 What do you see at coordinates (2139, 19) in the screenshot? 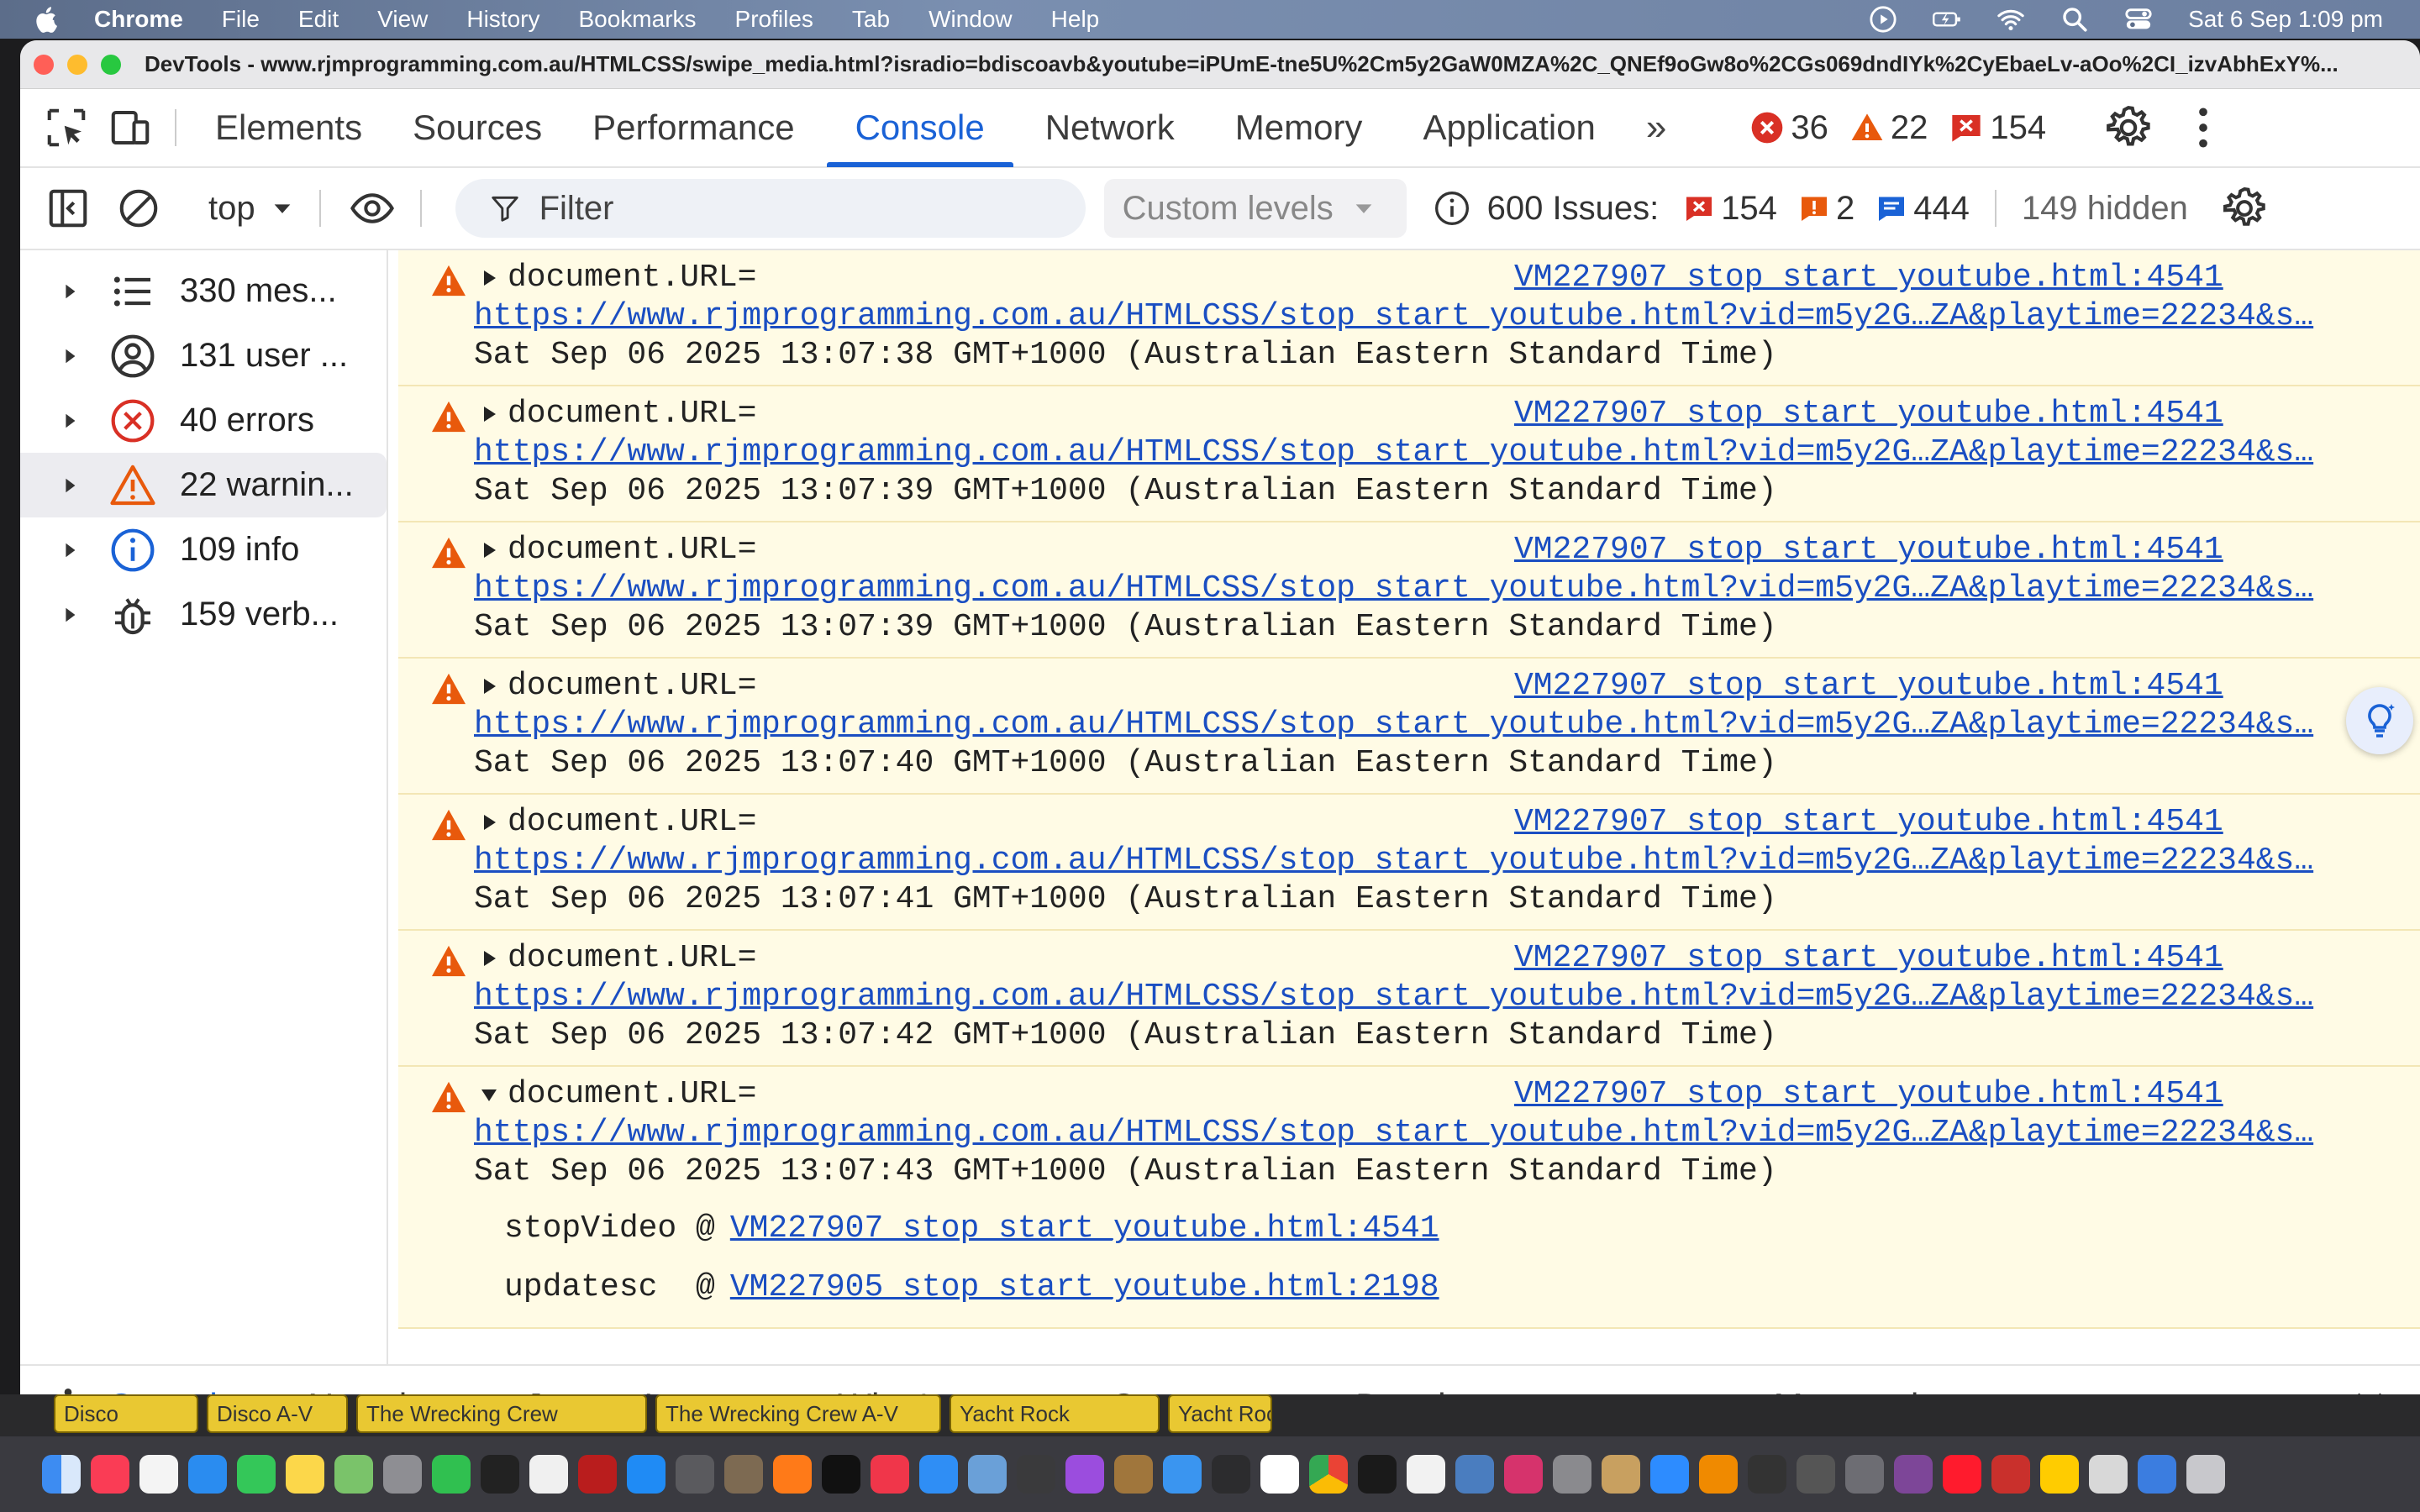
I see `control-center-icon` at bounding box center [2139, 19].